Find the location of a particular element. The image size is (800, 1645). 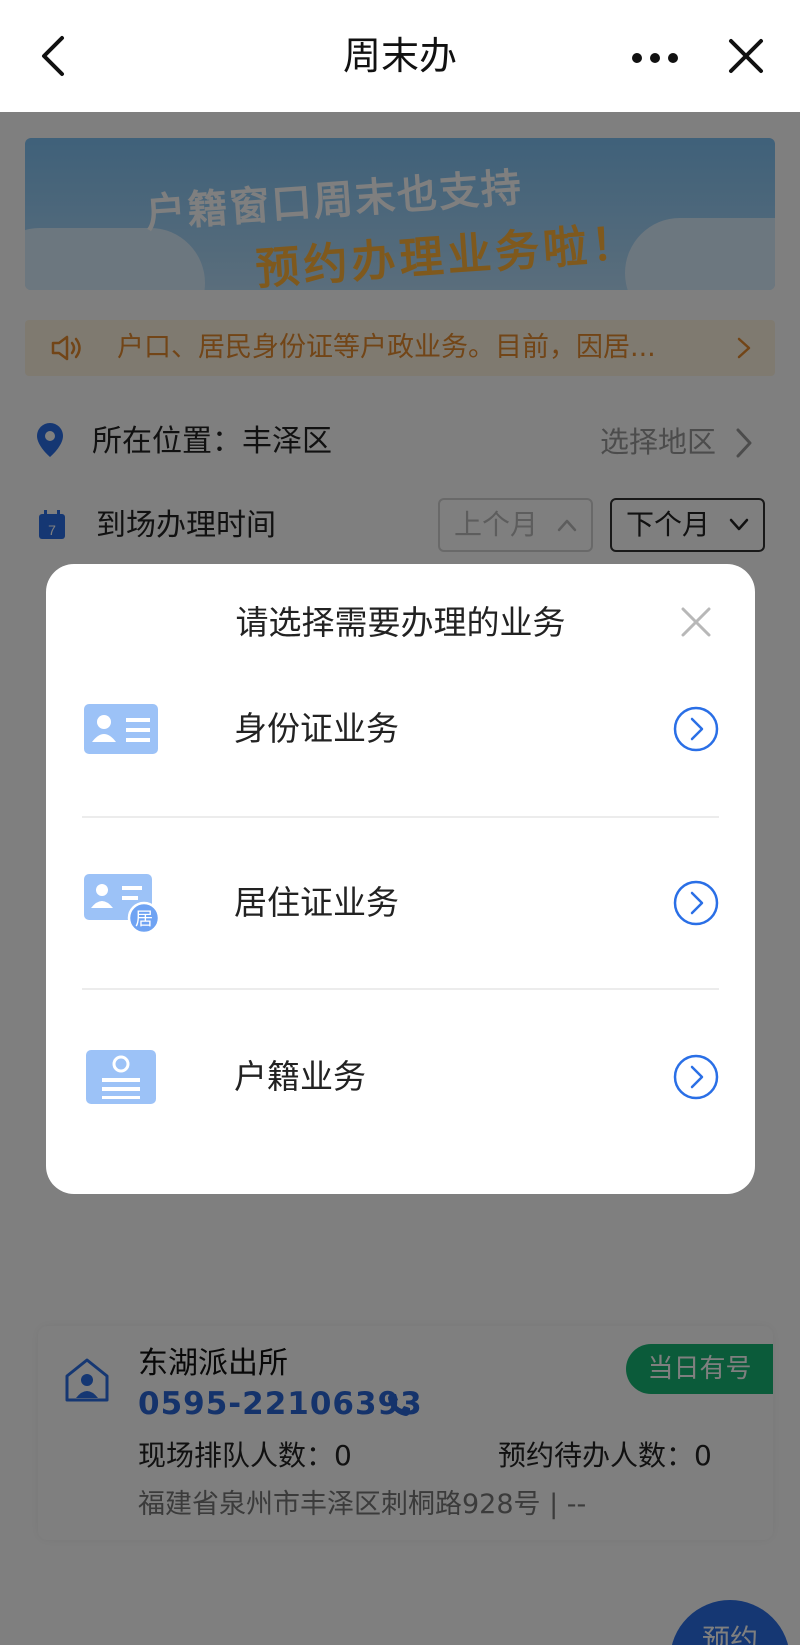

service-item-household-register: 户籍业务 is located at coordinates (400, 1077).